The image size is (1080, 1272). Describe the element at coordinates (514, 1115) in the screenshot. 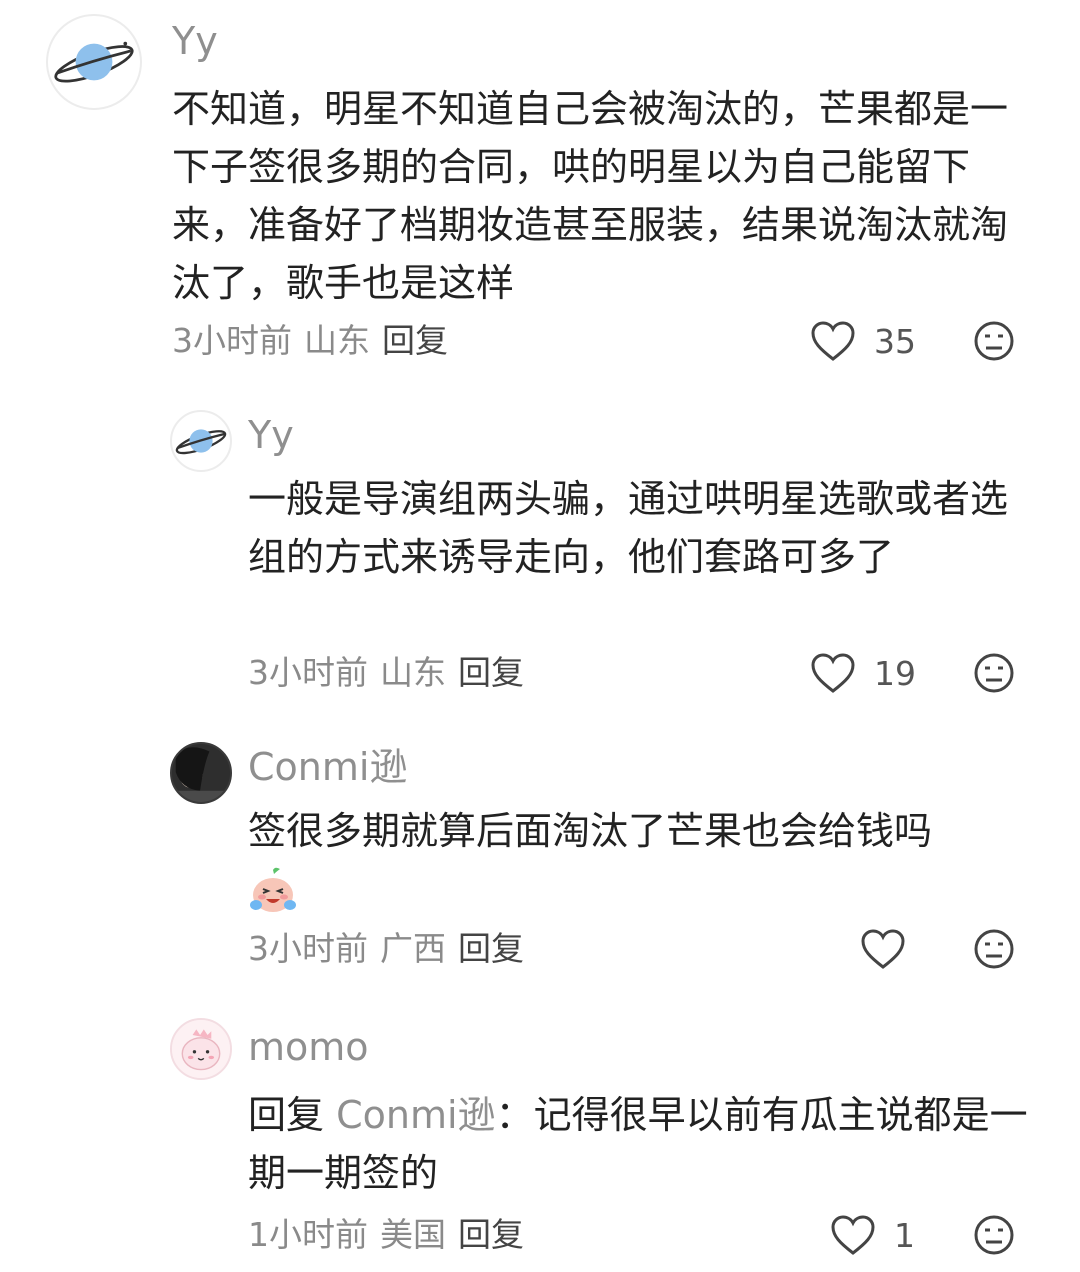

I see `mention-colon: ：` at that location.